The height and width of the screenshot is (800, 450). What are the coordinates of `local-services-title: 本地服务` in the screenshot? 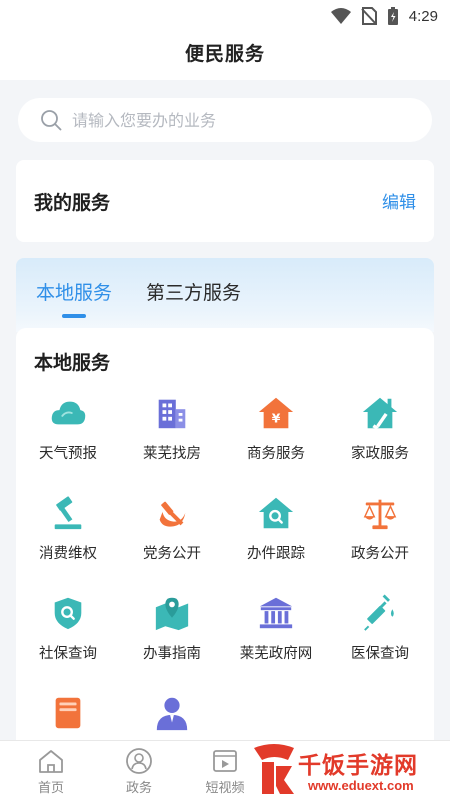 It's located at (72, 363).